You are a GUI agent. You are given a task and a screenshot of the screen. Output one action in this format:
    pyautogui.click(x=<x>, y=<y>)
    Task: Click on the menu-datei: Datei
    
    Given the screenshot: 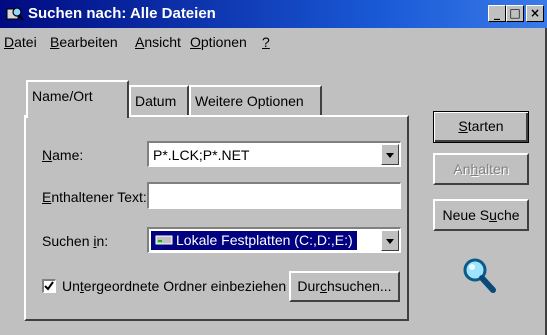 What is the action you would take?
    pyautogui.click(x=20, y=42)
    